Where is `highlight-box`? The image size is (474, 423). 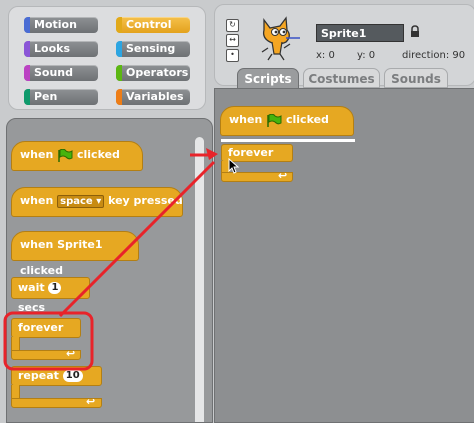 highlight-box is located at coordinates (48, 341).